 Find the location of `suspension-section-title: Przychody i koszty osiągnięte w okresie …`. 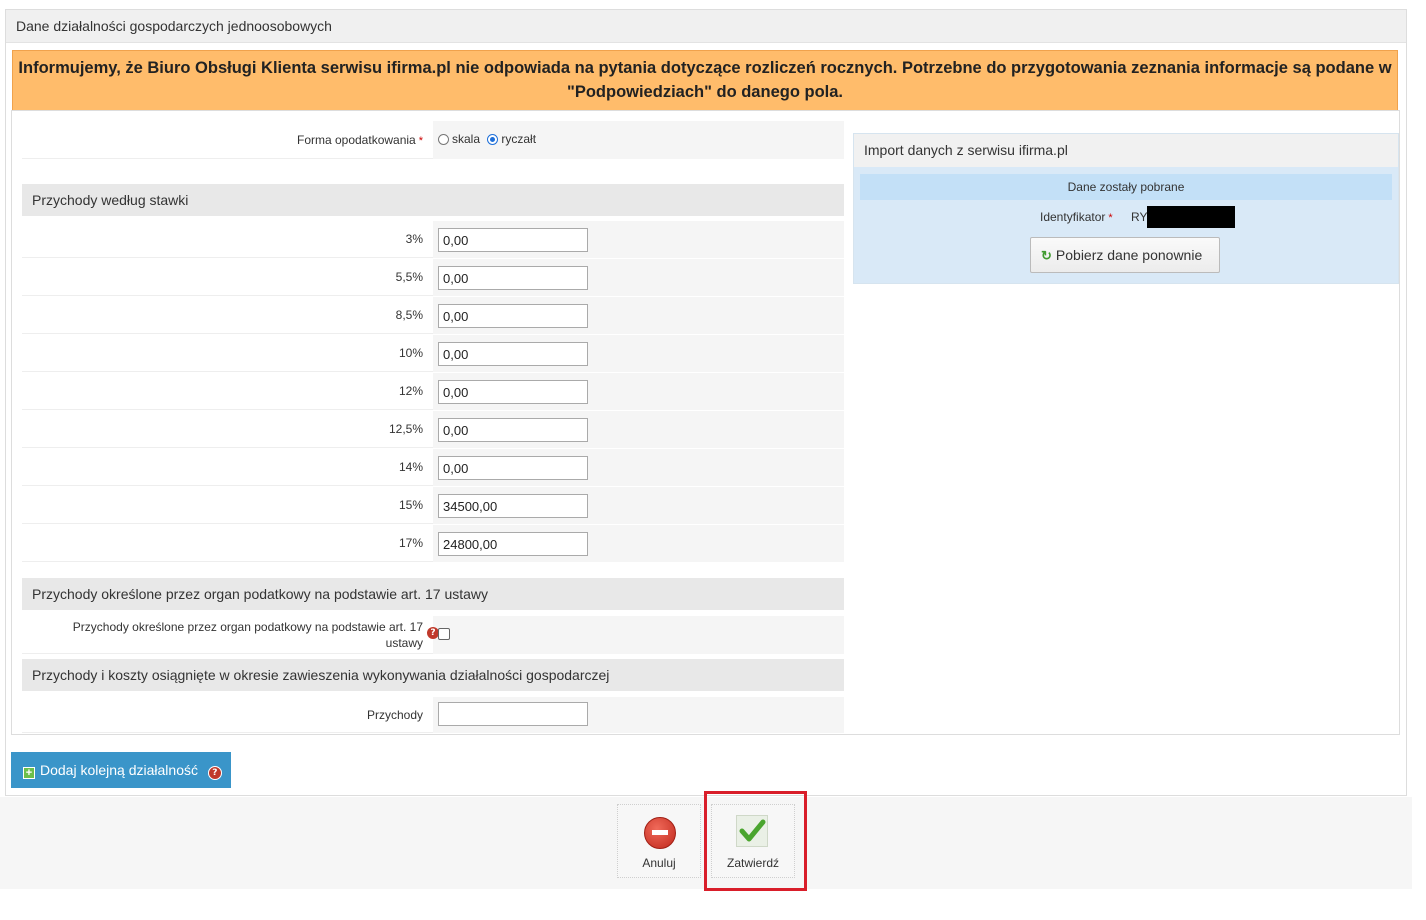

suspension-section-title: Przychody i koszty osiągnięte w okresie … is located at coordinates (433, 675).